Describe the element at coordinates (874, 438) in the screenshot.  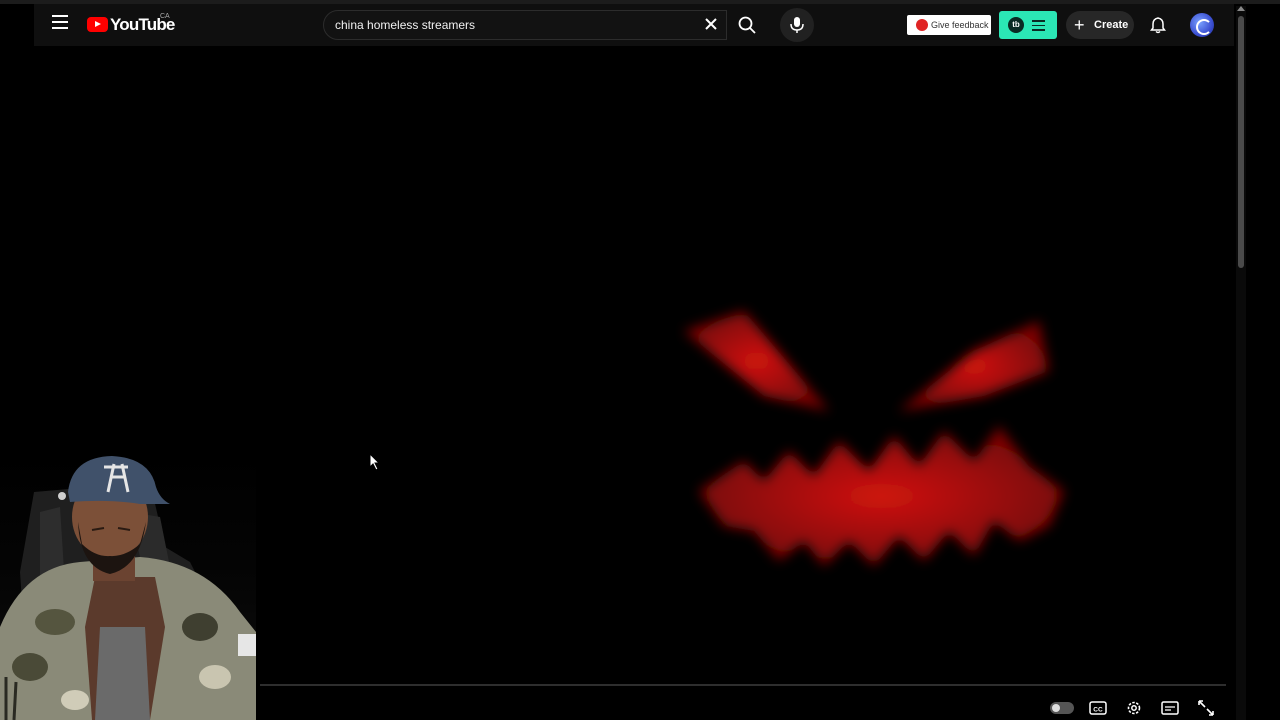
I see `pumpkin-face-video-frame` at that location.